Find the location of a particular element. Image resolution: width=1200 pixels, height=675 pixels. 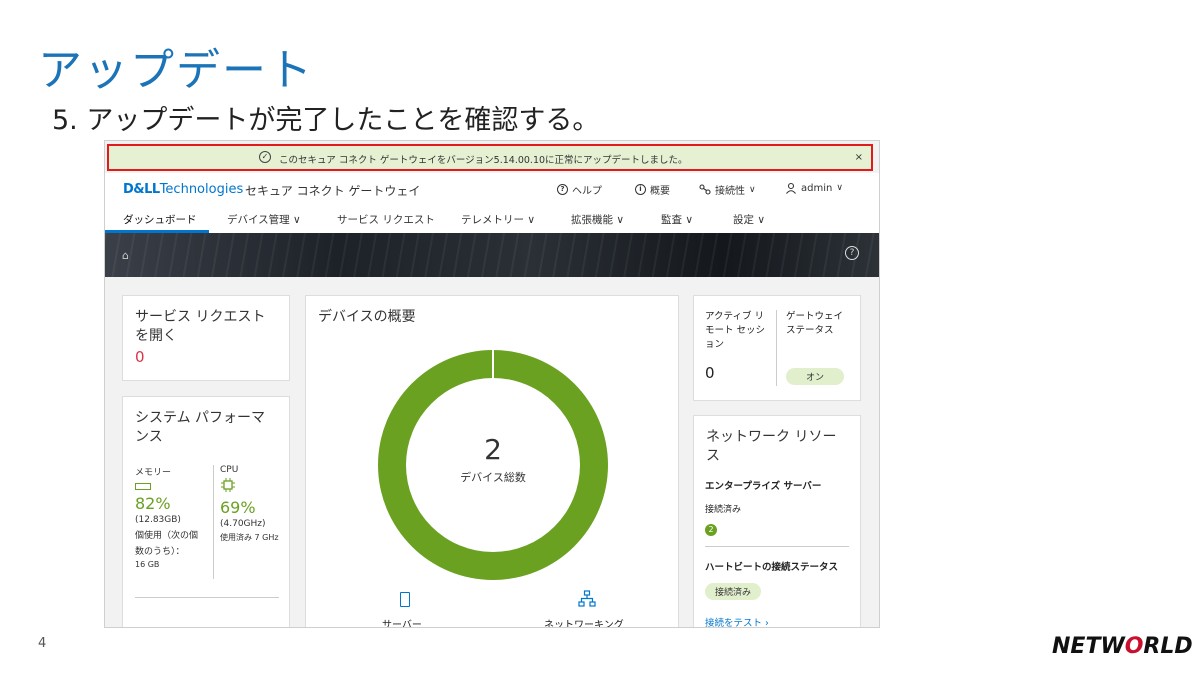

card-title: デバイスの概要 is located at coordinates (367, 317).